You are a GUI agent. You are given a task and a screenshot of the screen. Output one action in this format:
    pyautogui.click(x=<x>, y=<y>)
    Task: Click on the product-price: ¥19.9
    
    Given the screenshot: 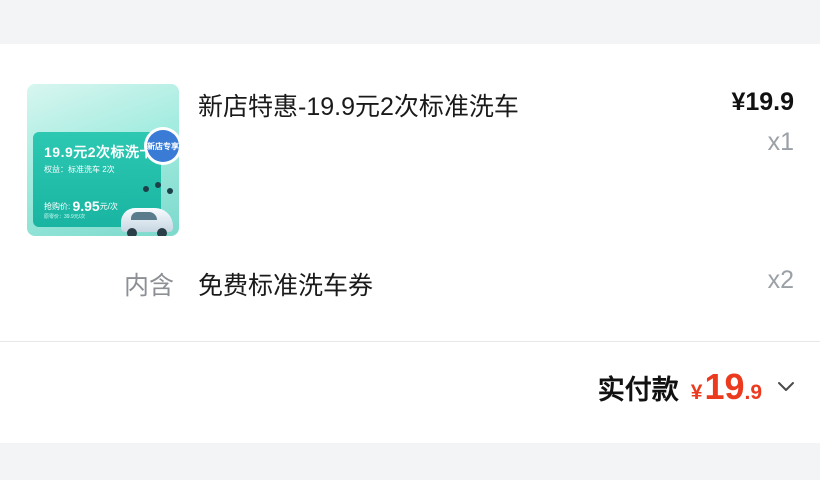 What is the action you would take?
    pyautogui.click(x=762, y=102)
    